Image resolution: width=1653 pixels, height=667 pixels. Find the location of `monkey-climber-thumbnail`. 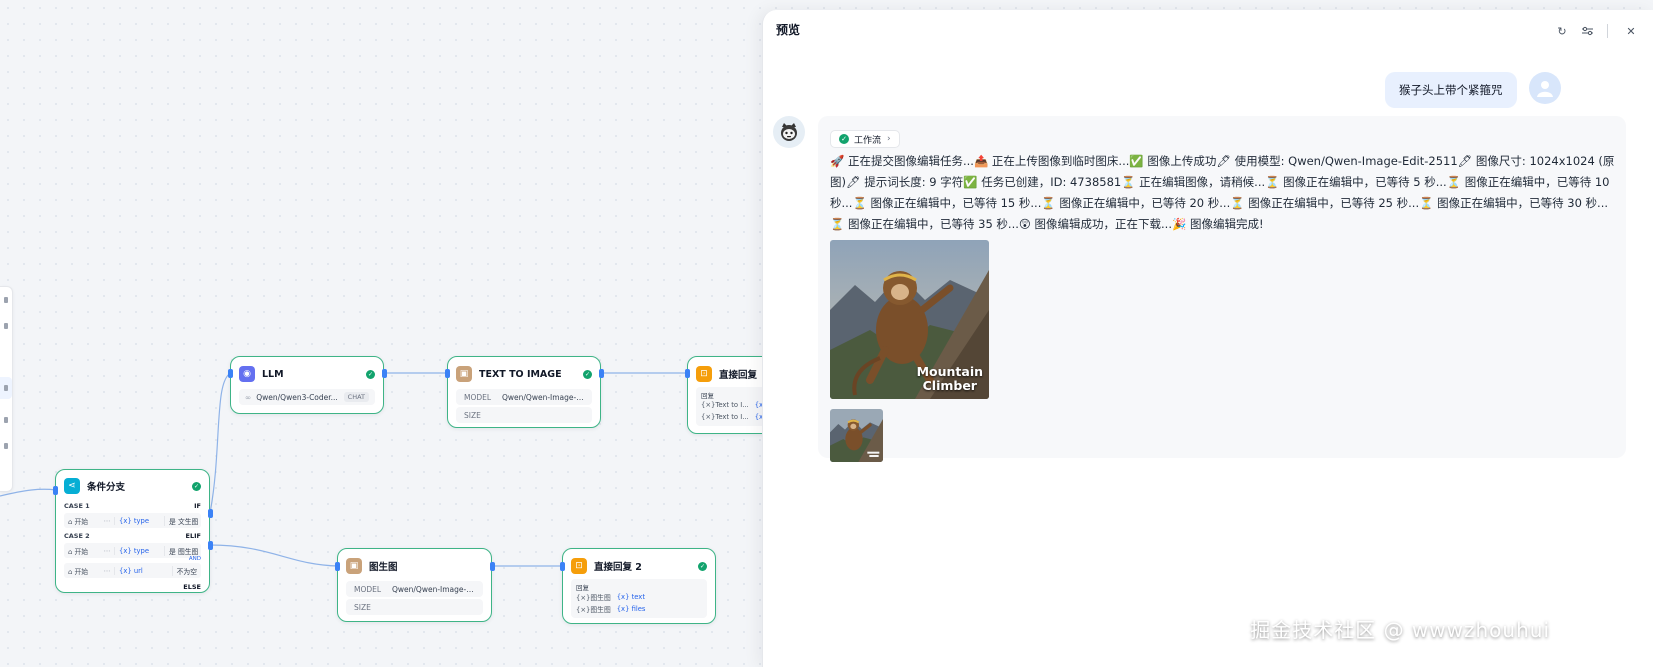

monkey-climber-thumbnail is located at coordinates (856, 435).